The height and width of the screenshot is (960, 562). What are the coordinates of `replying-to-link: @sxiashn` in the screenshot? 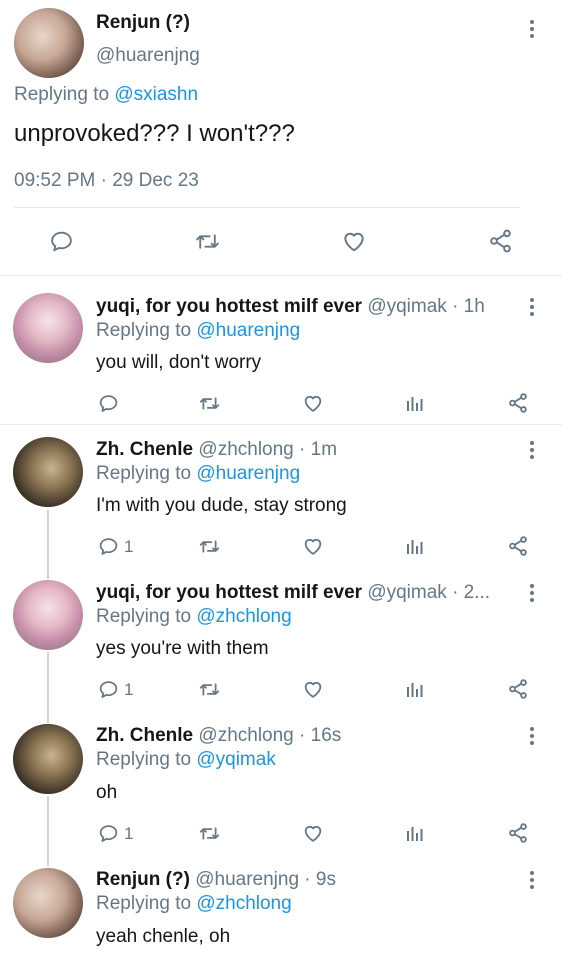 It's located at (156, 94).